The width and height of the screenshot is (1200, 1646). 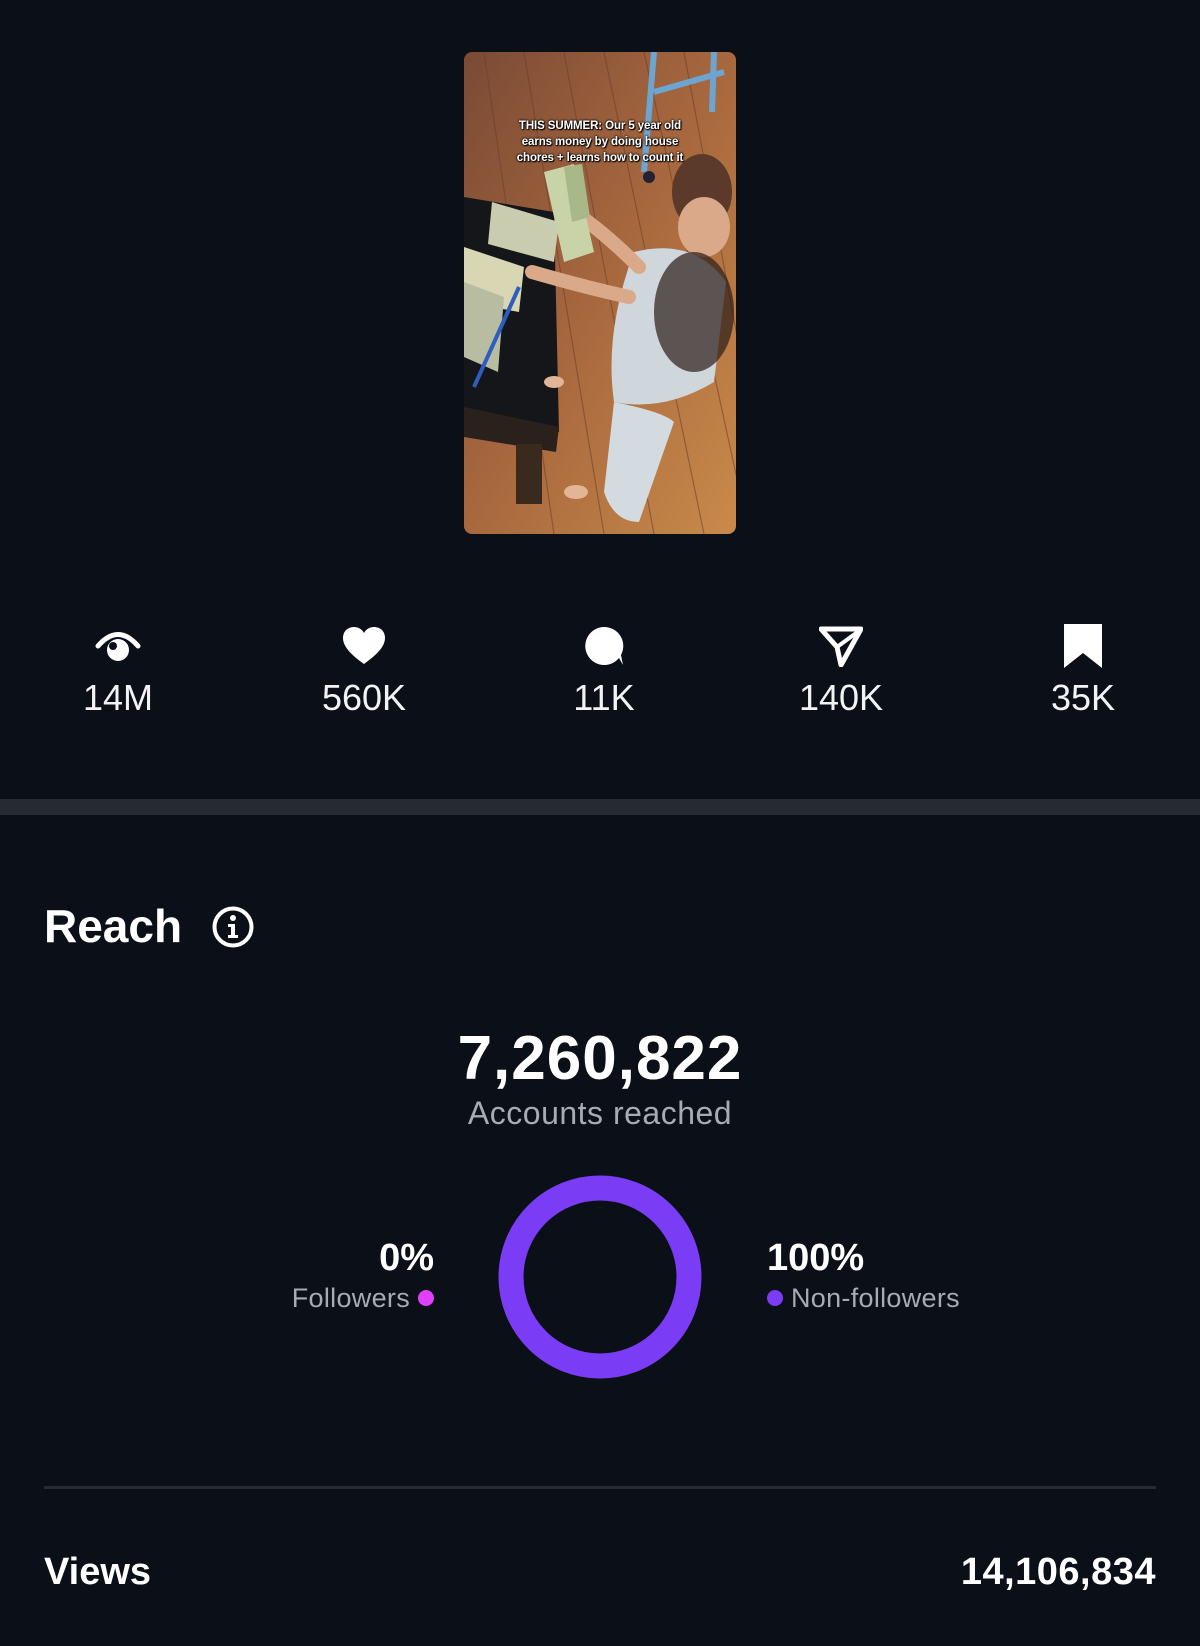 What do you see at coordinates (363, 1276) in the screenshot?
I see `followers-segment: 0% Followers` at bounding box center [363, 1276].